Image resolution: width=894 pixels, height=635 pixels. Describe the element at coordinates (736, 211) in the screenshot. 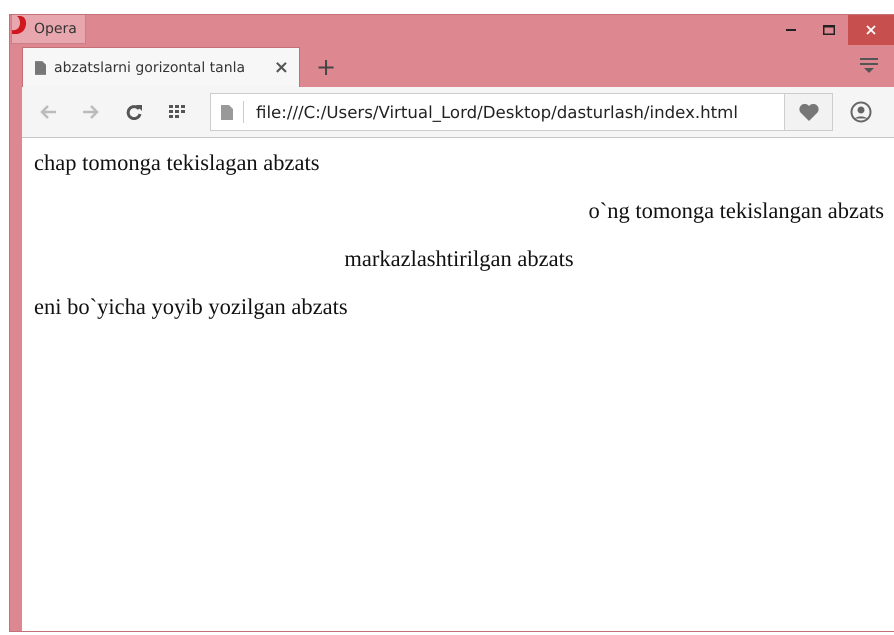

I see `paragraph: o`ng tomonga tekislangan abzats` at that location.